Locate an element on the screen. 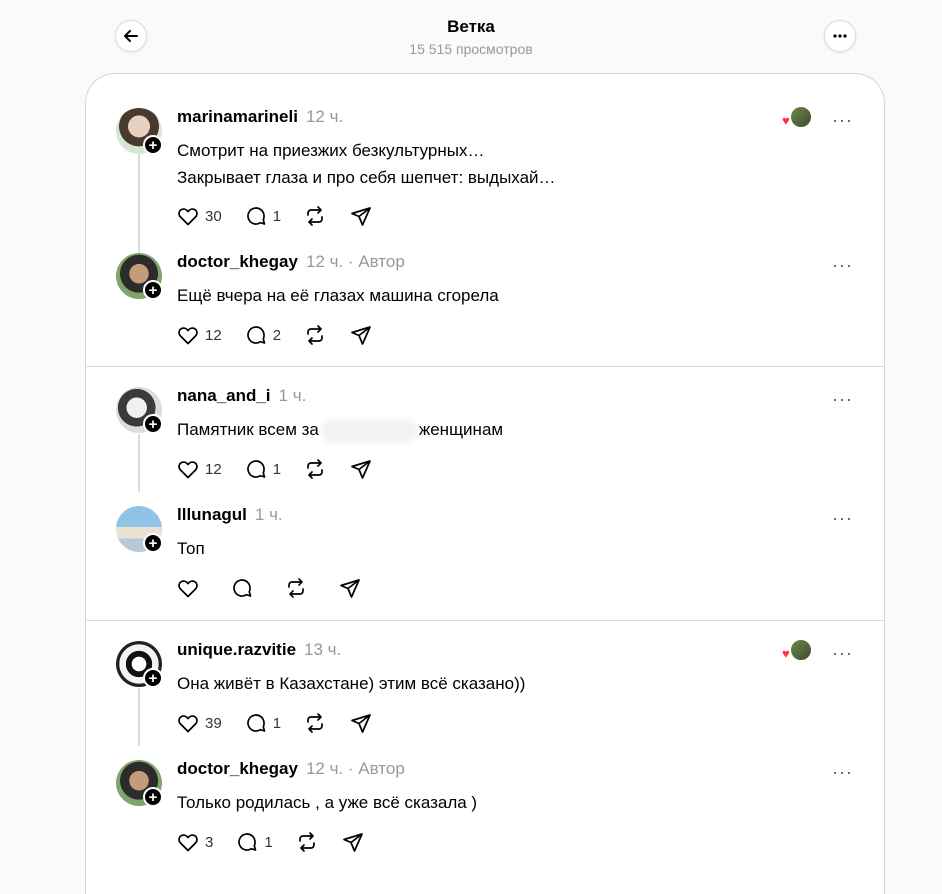 Image resolution: width=942 pixels, height=894 pixels. header-more-button is located at coordinates (840, 36).